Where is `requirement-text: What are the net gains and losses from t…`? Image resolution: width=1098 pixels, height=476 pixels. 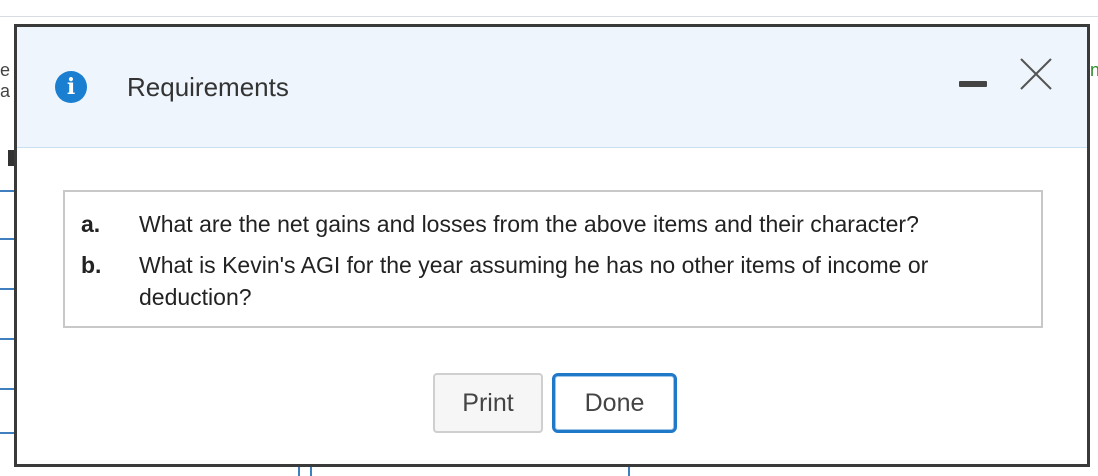
requirement-text: What are the net gains and losses from t… is located at coordinates (529, 224).